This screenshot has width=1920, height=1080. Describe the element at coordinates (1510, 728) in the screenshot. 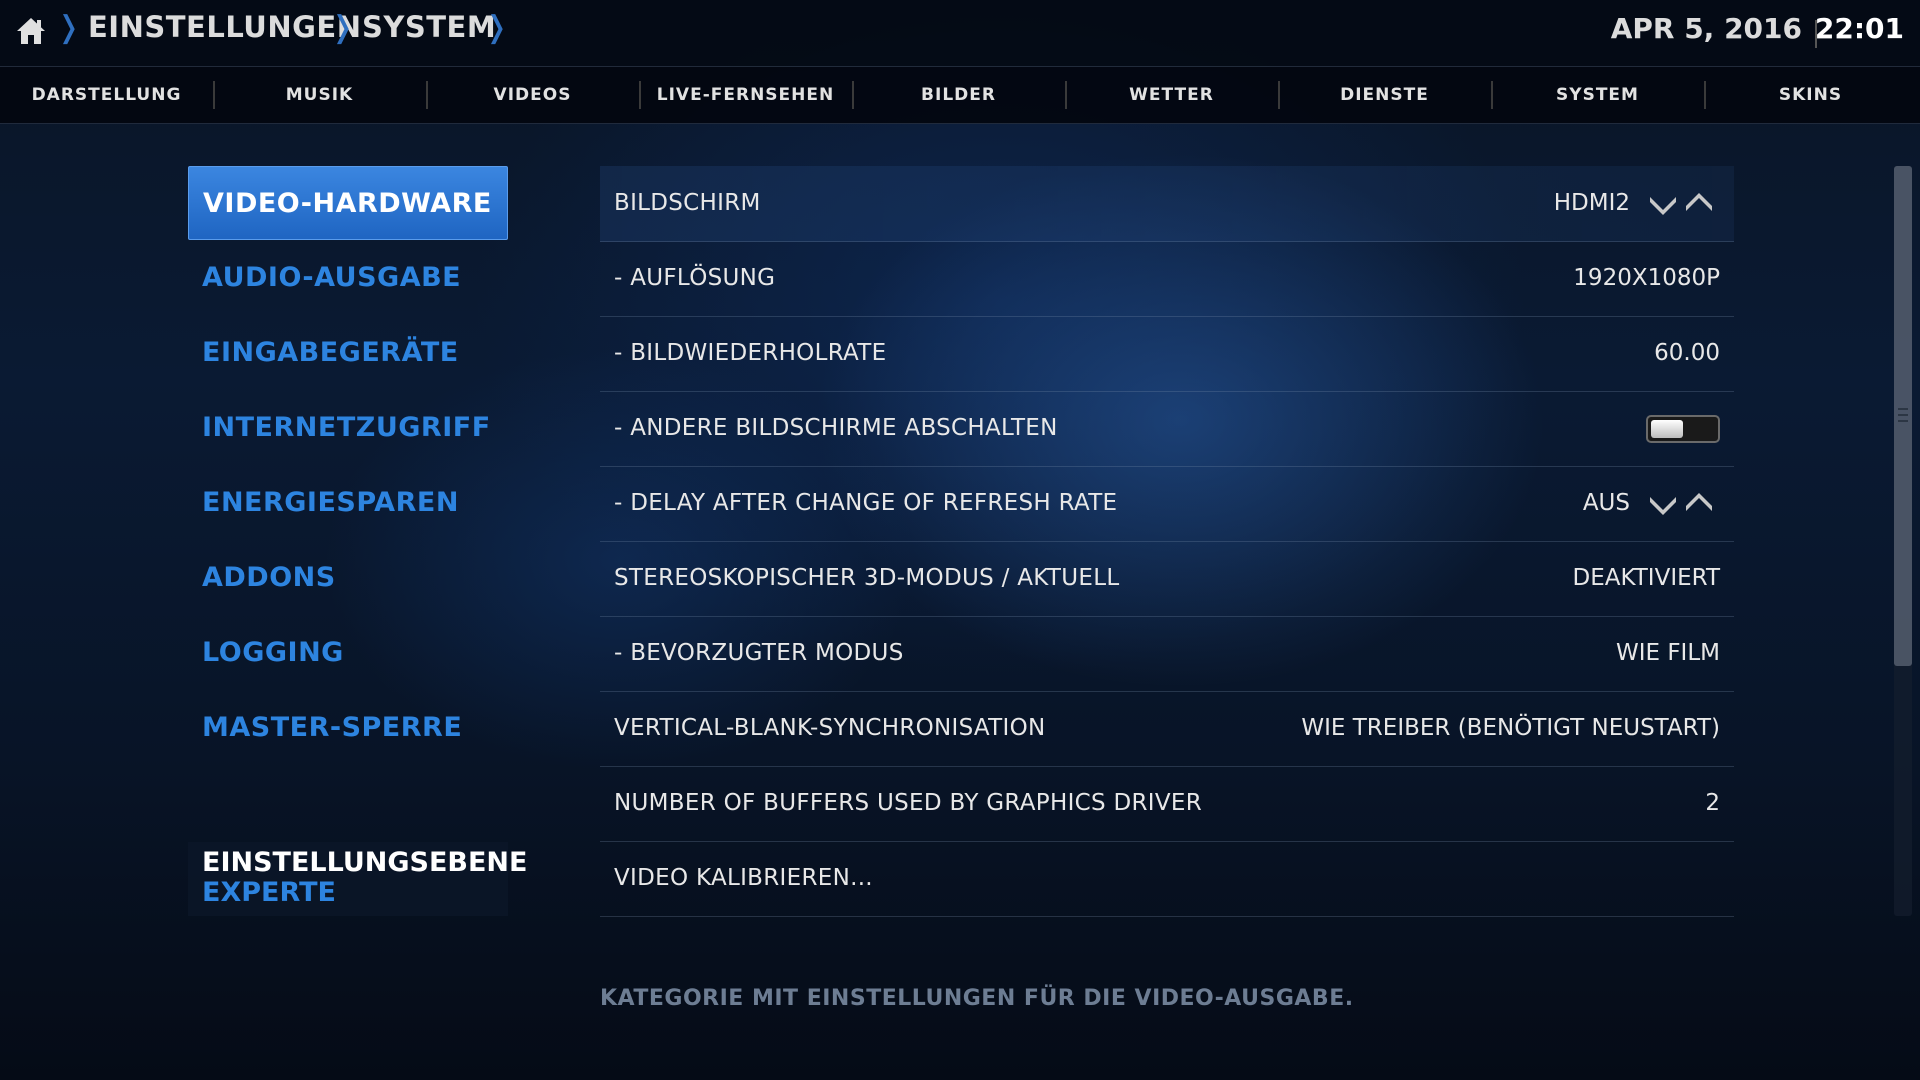

I see `setting-value: WIE TREIBER (BENÖTIGT NEUSTART)` at that location.